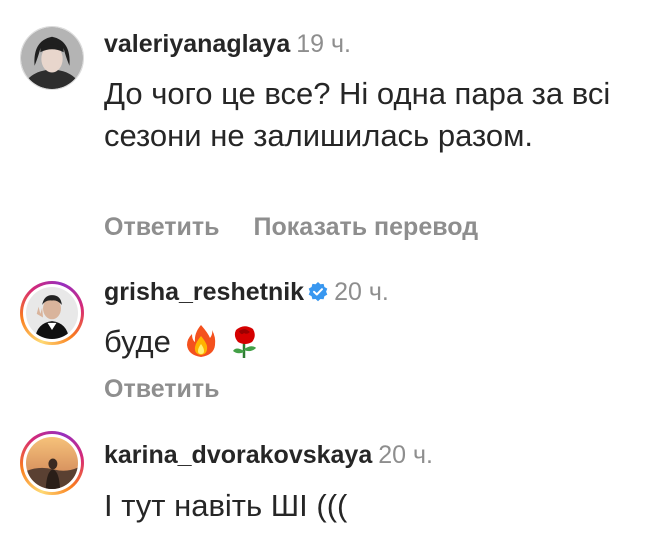 The width and height of the screenshot is (649, 537). I want to click on profile-photo-icon, so click(52, 463).